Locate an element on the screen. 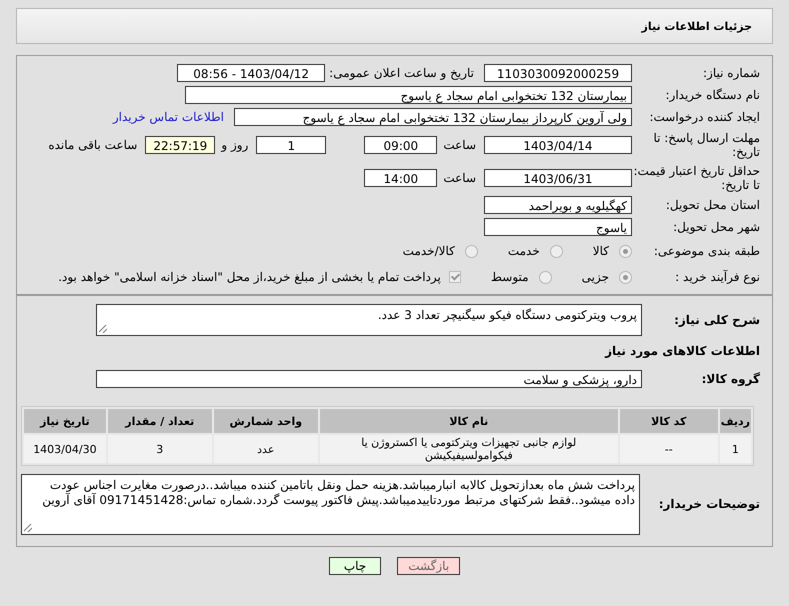 This screenshot has height=606, width=789. notes-box is located at coordinates (330, 504).